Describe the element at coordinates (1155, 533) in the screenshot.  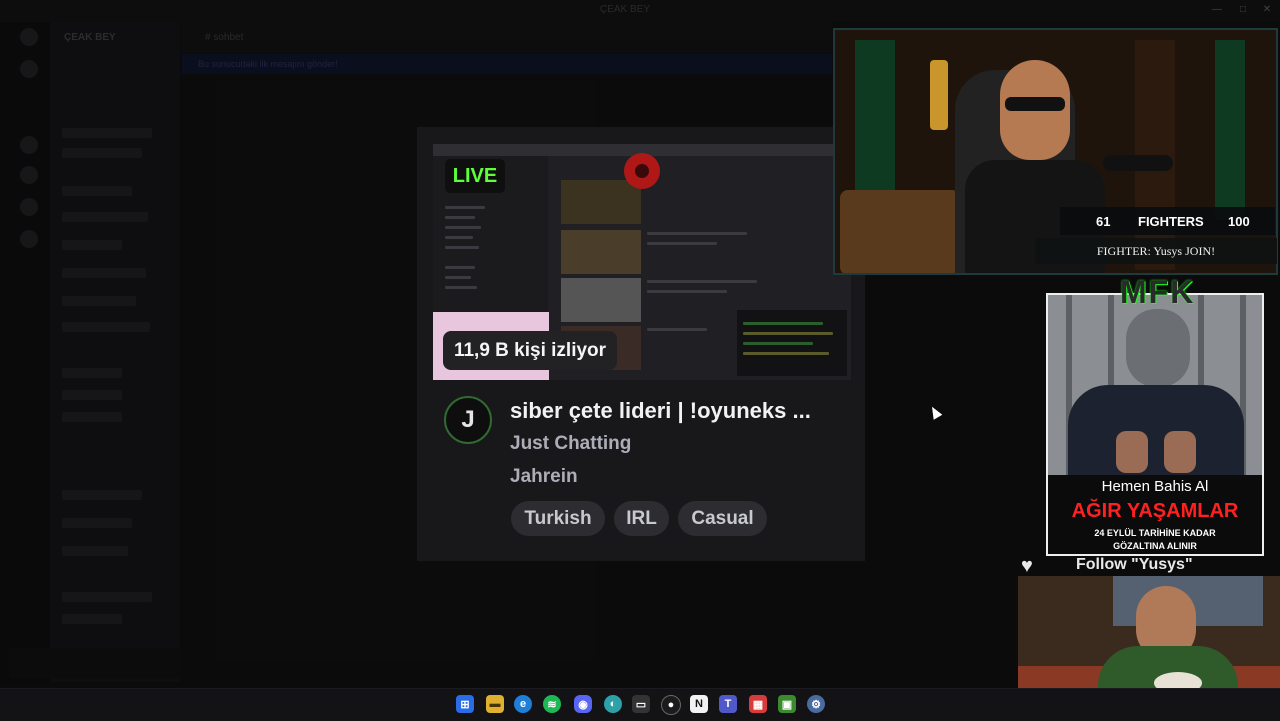
I see `ad-subline-1: 24 EYLÜL TARİHİNE KADAR` at that location.